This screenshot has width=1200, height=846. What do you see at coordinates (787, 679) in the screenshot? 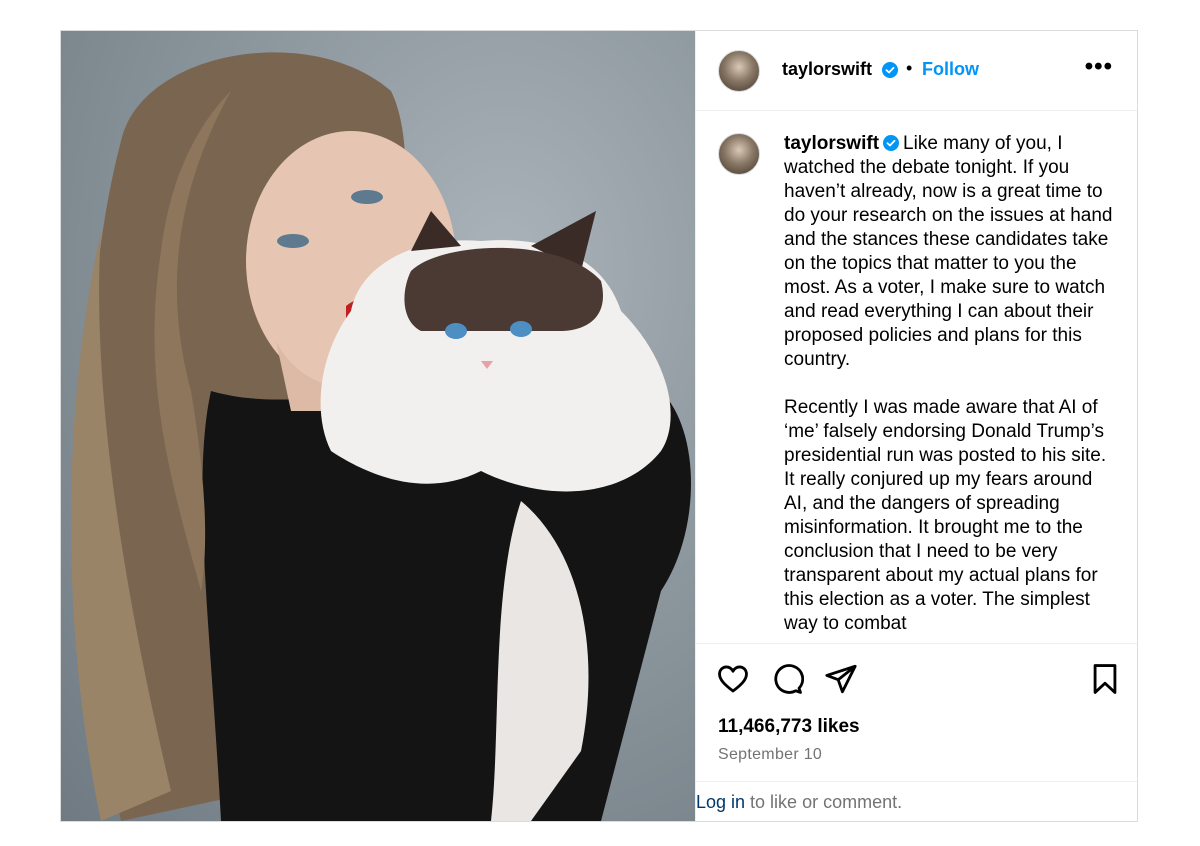
I see `comment-icon` at bounding box center [787, 679].